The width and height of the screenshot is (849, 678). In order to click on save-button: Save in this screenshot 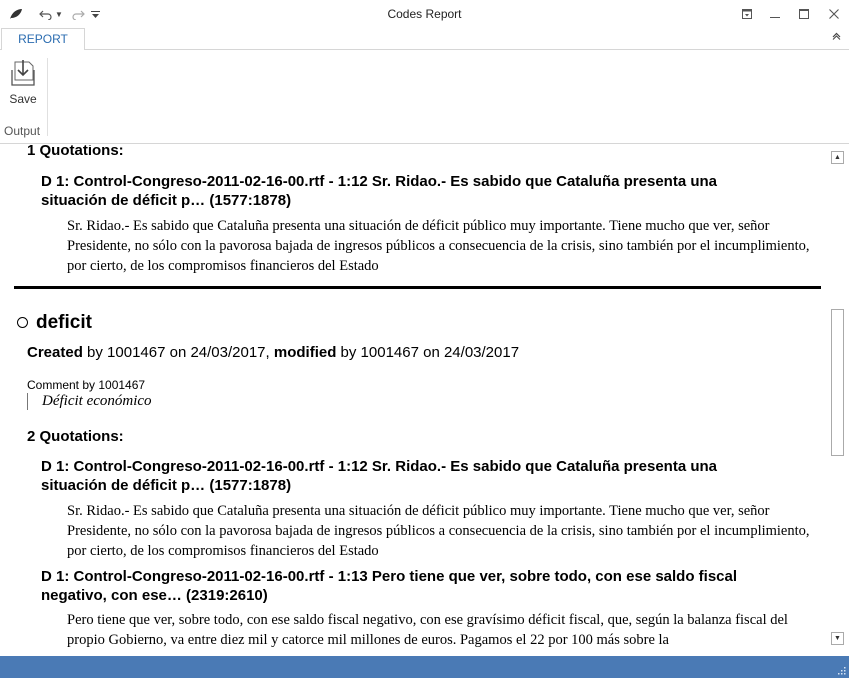, I will do `click(23, 84)`.